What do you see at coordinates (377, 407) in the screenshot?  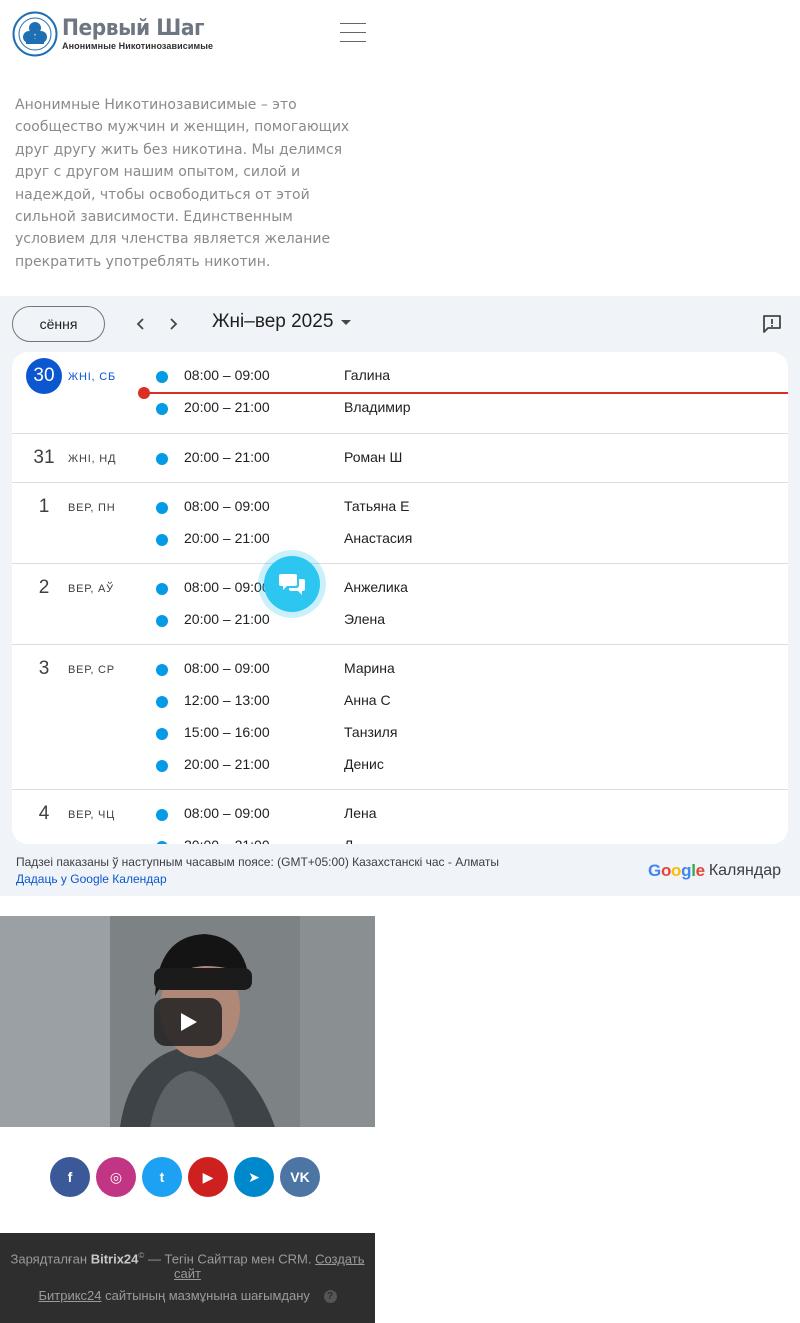 I see `event-title: Владимир` at bounding box center [377, 407].